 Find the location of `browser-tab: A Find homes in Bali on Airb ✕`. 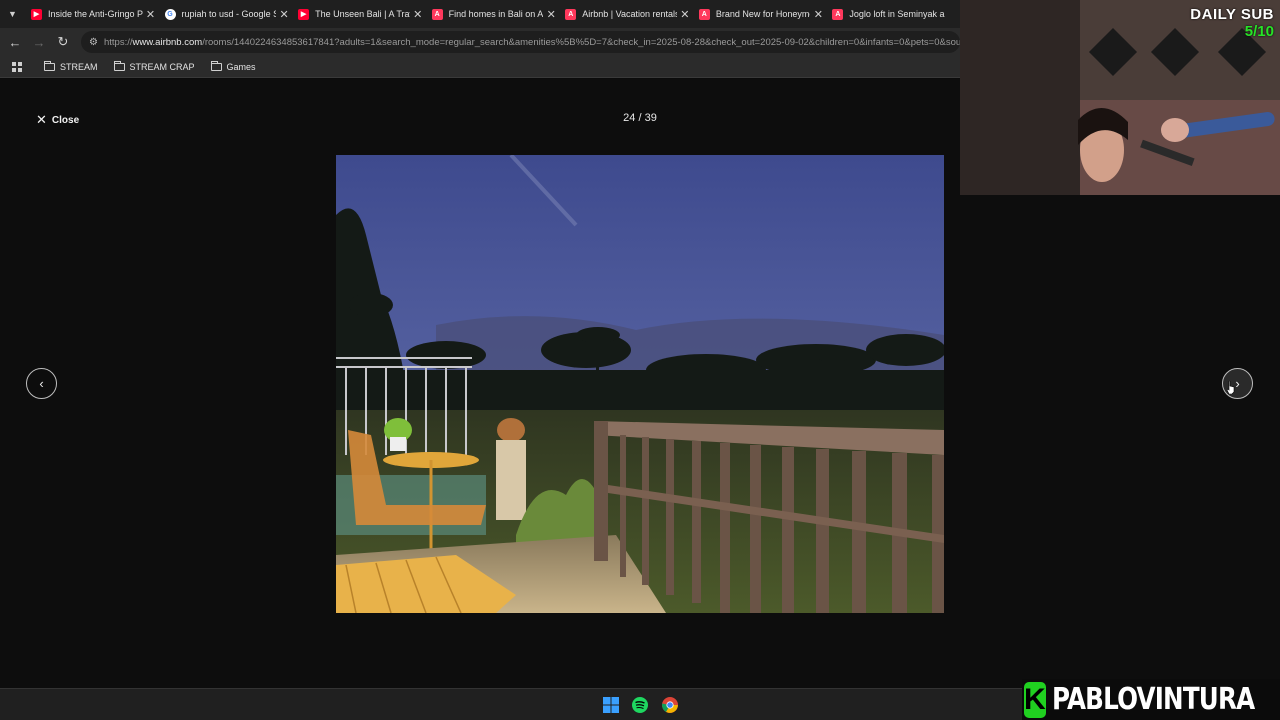

browser-tab: A Find homes in Bali on Airb ✕ is located at coordinates (493, 14).